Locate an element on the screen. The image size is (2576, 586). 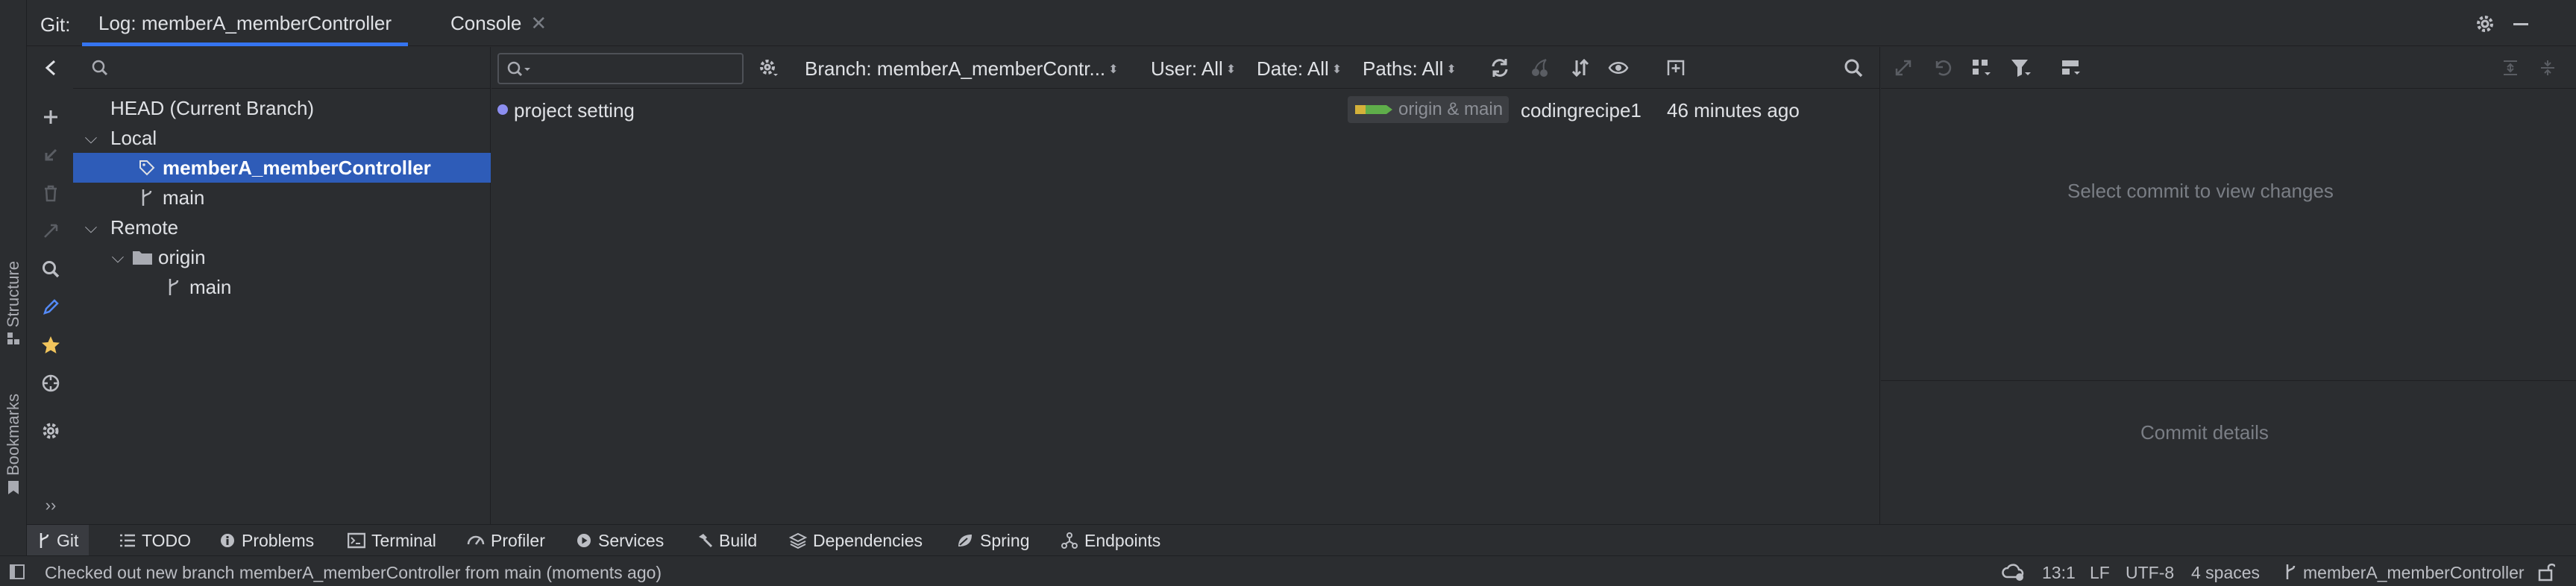
structure-label: Structure is located at coordinates (13, 294).